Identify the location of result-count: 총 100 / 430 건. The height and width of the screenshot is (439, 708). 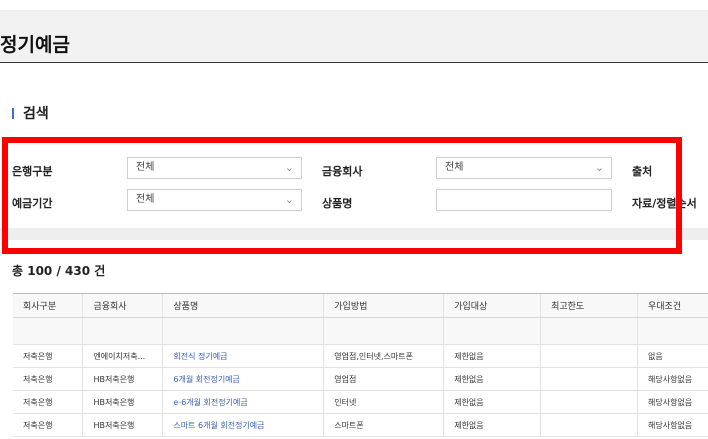
(59, 271).